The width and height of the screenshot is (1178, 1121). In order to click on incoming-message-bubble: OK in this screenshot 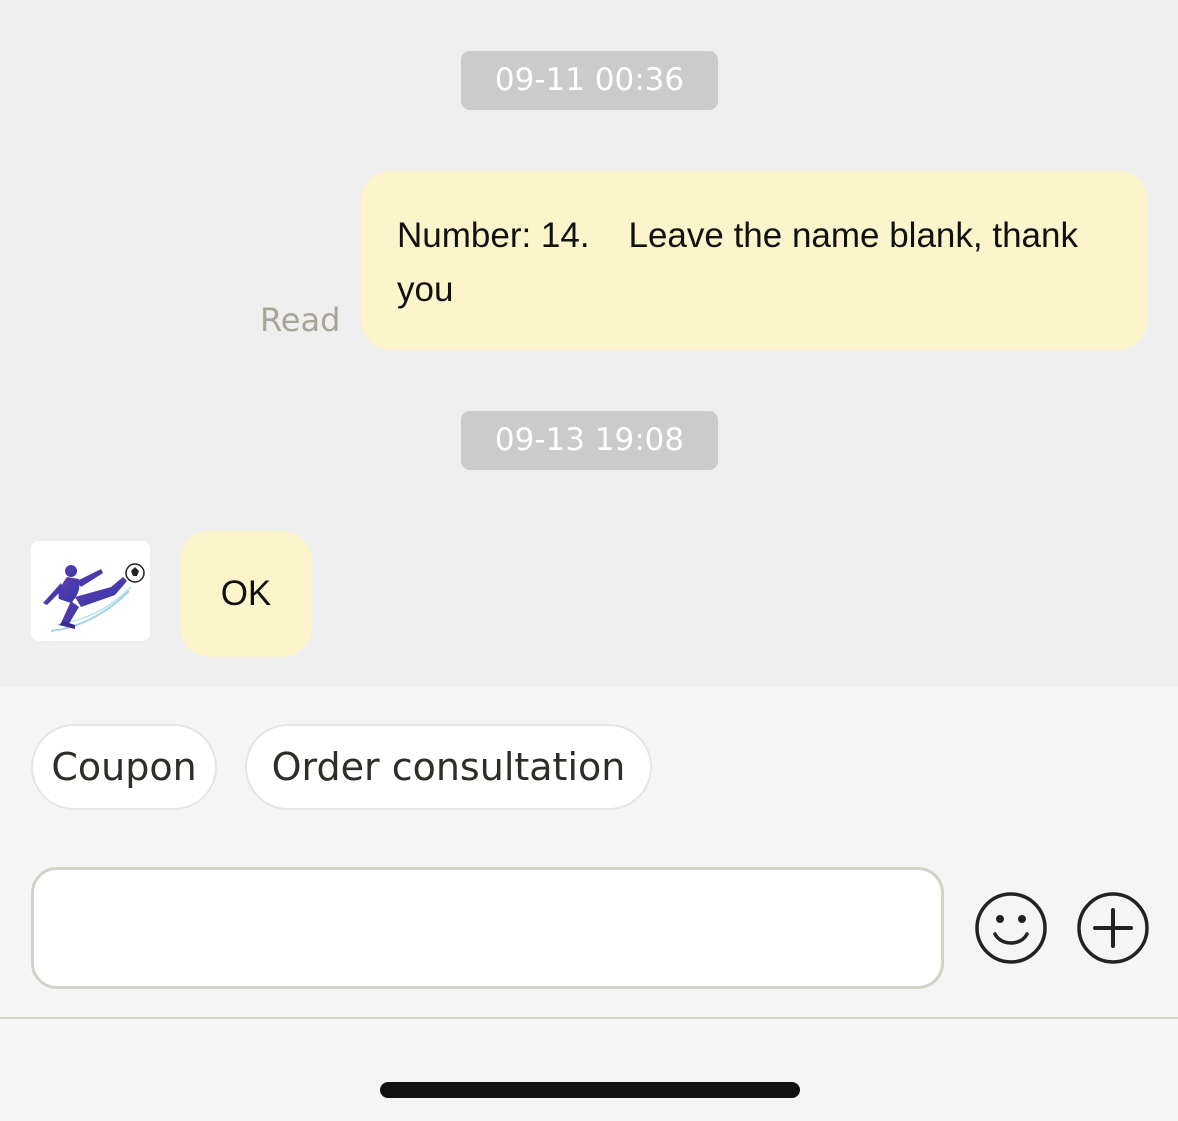, I will do `click(246, 594)`.